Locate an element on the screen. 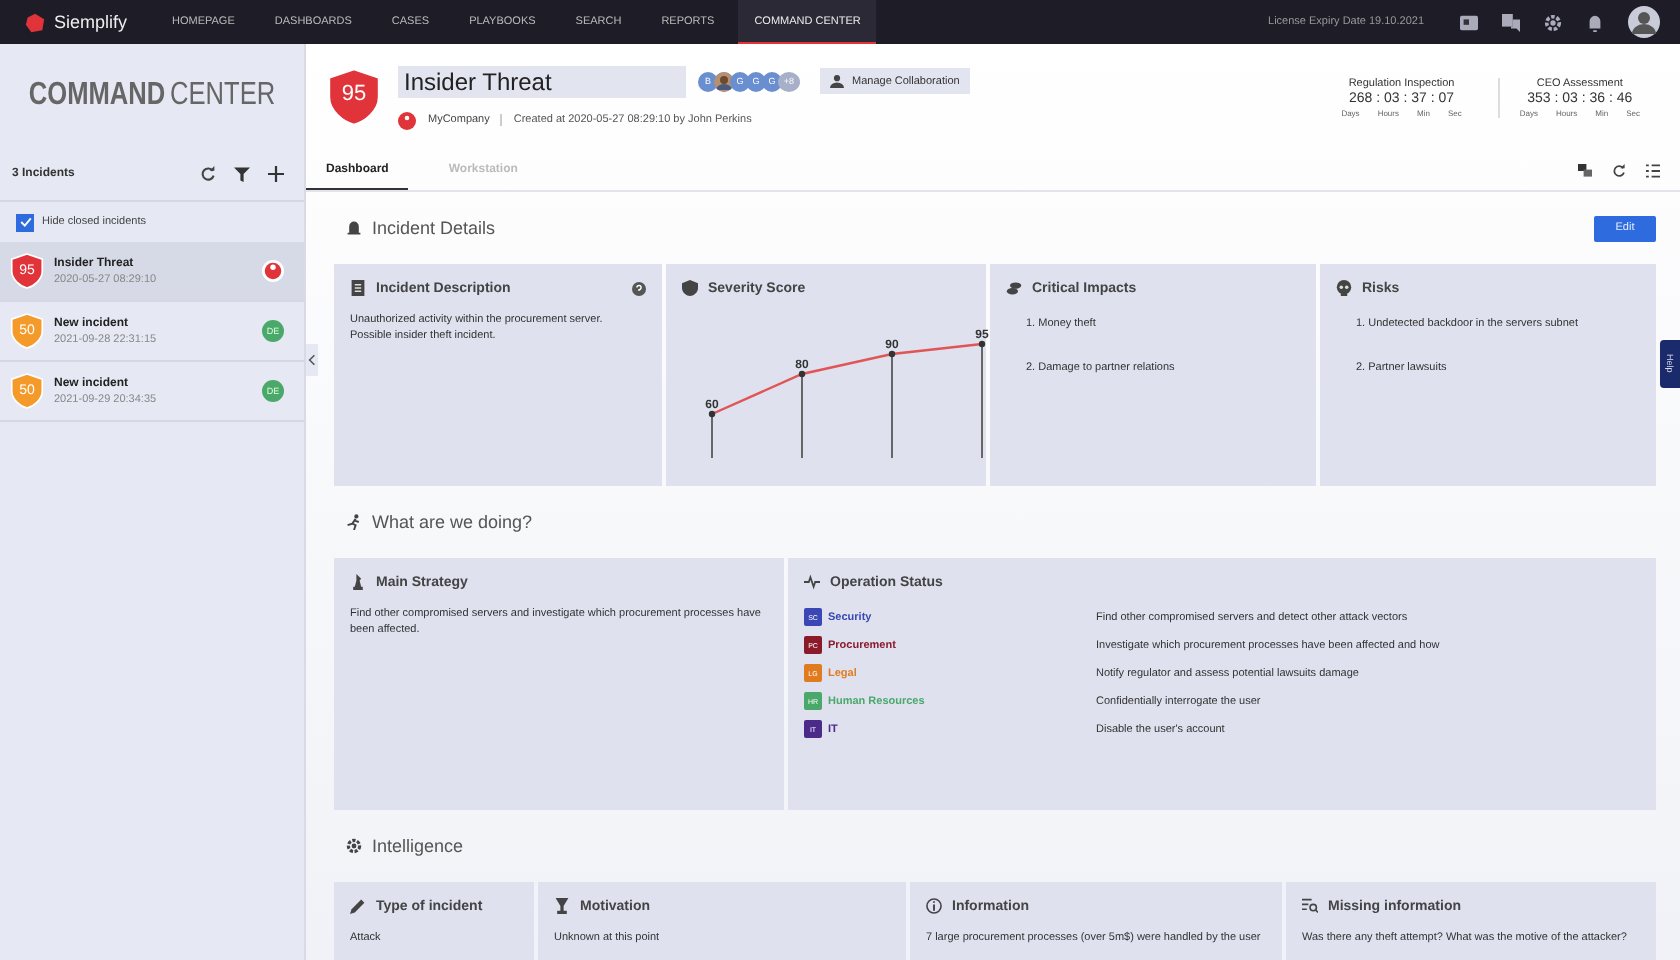 This screenshot has width=1680, height=960. score-shield is located at coordinates (354, 97).